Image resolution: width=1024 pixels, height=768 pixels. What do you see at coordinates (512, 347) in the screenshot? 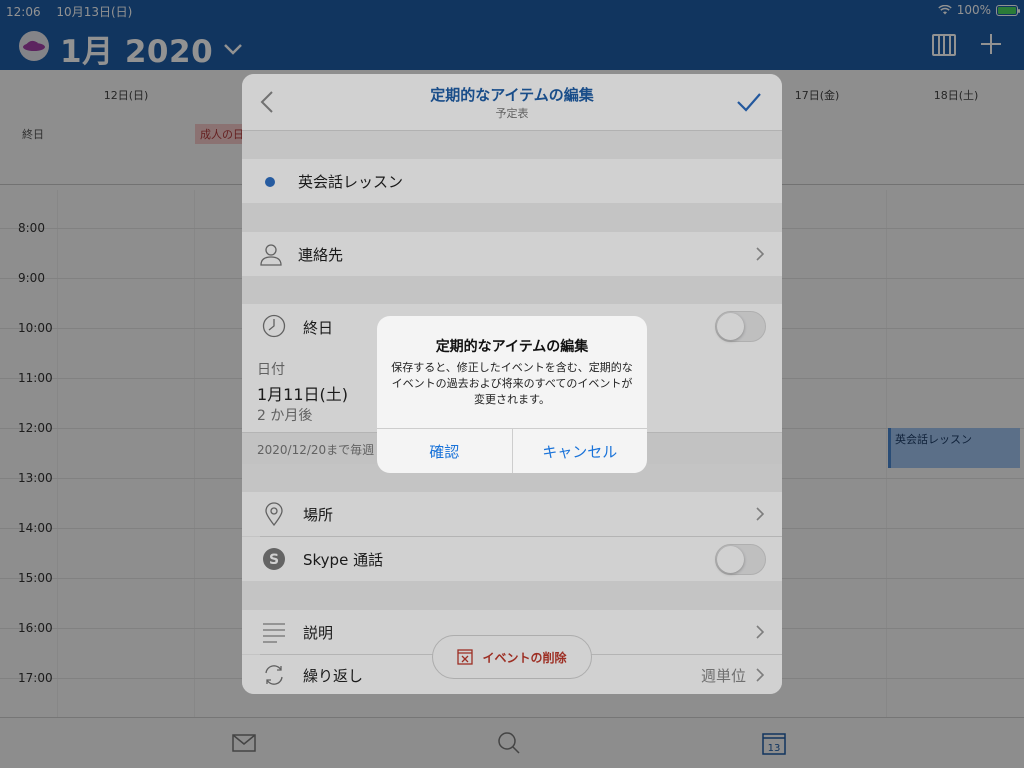
I see `alert-title: 定期的なアイテムの編集` at bounding box center [512, 347].